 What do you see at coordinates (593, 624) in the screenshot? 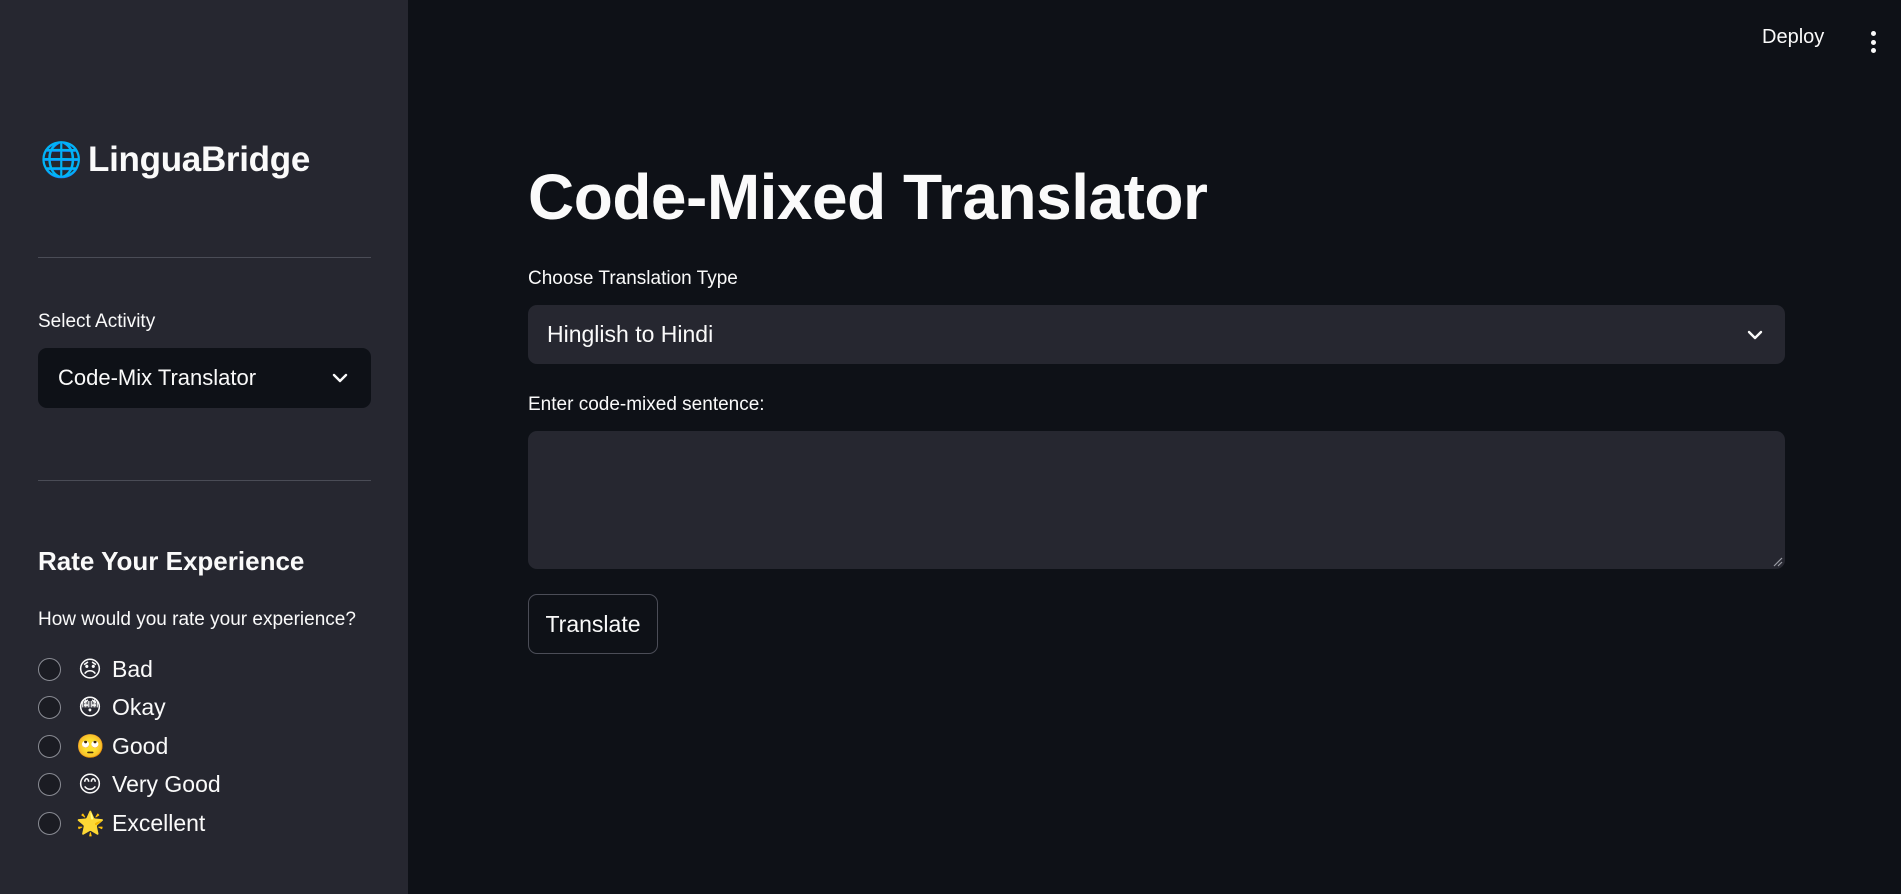
I see `translate-button: Translate` at bounding box center [593, 624].